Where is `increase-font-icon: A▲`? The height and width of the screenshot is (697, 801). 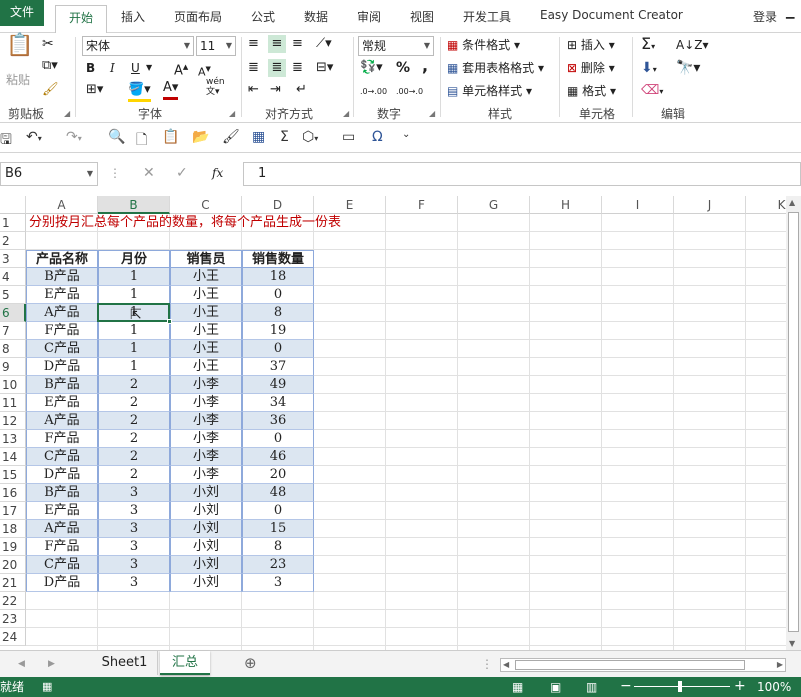
increase-font-icon: A▲ is located at coordinates (181, 69).